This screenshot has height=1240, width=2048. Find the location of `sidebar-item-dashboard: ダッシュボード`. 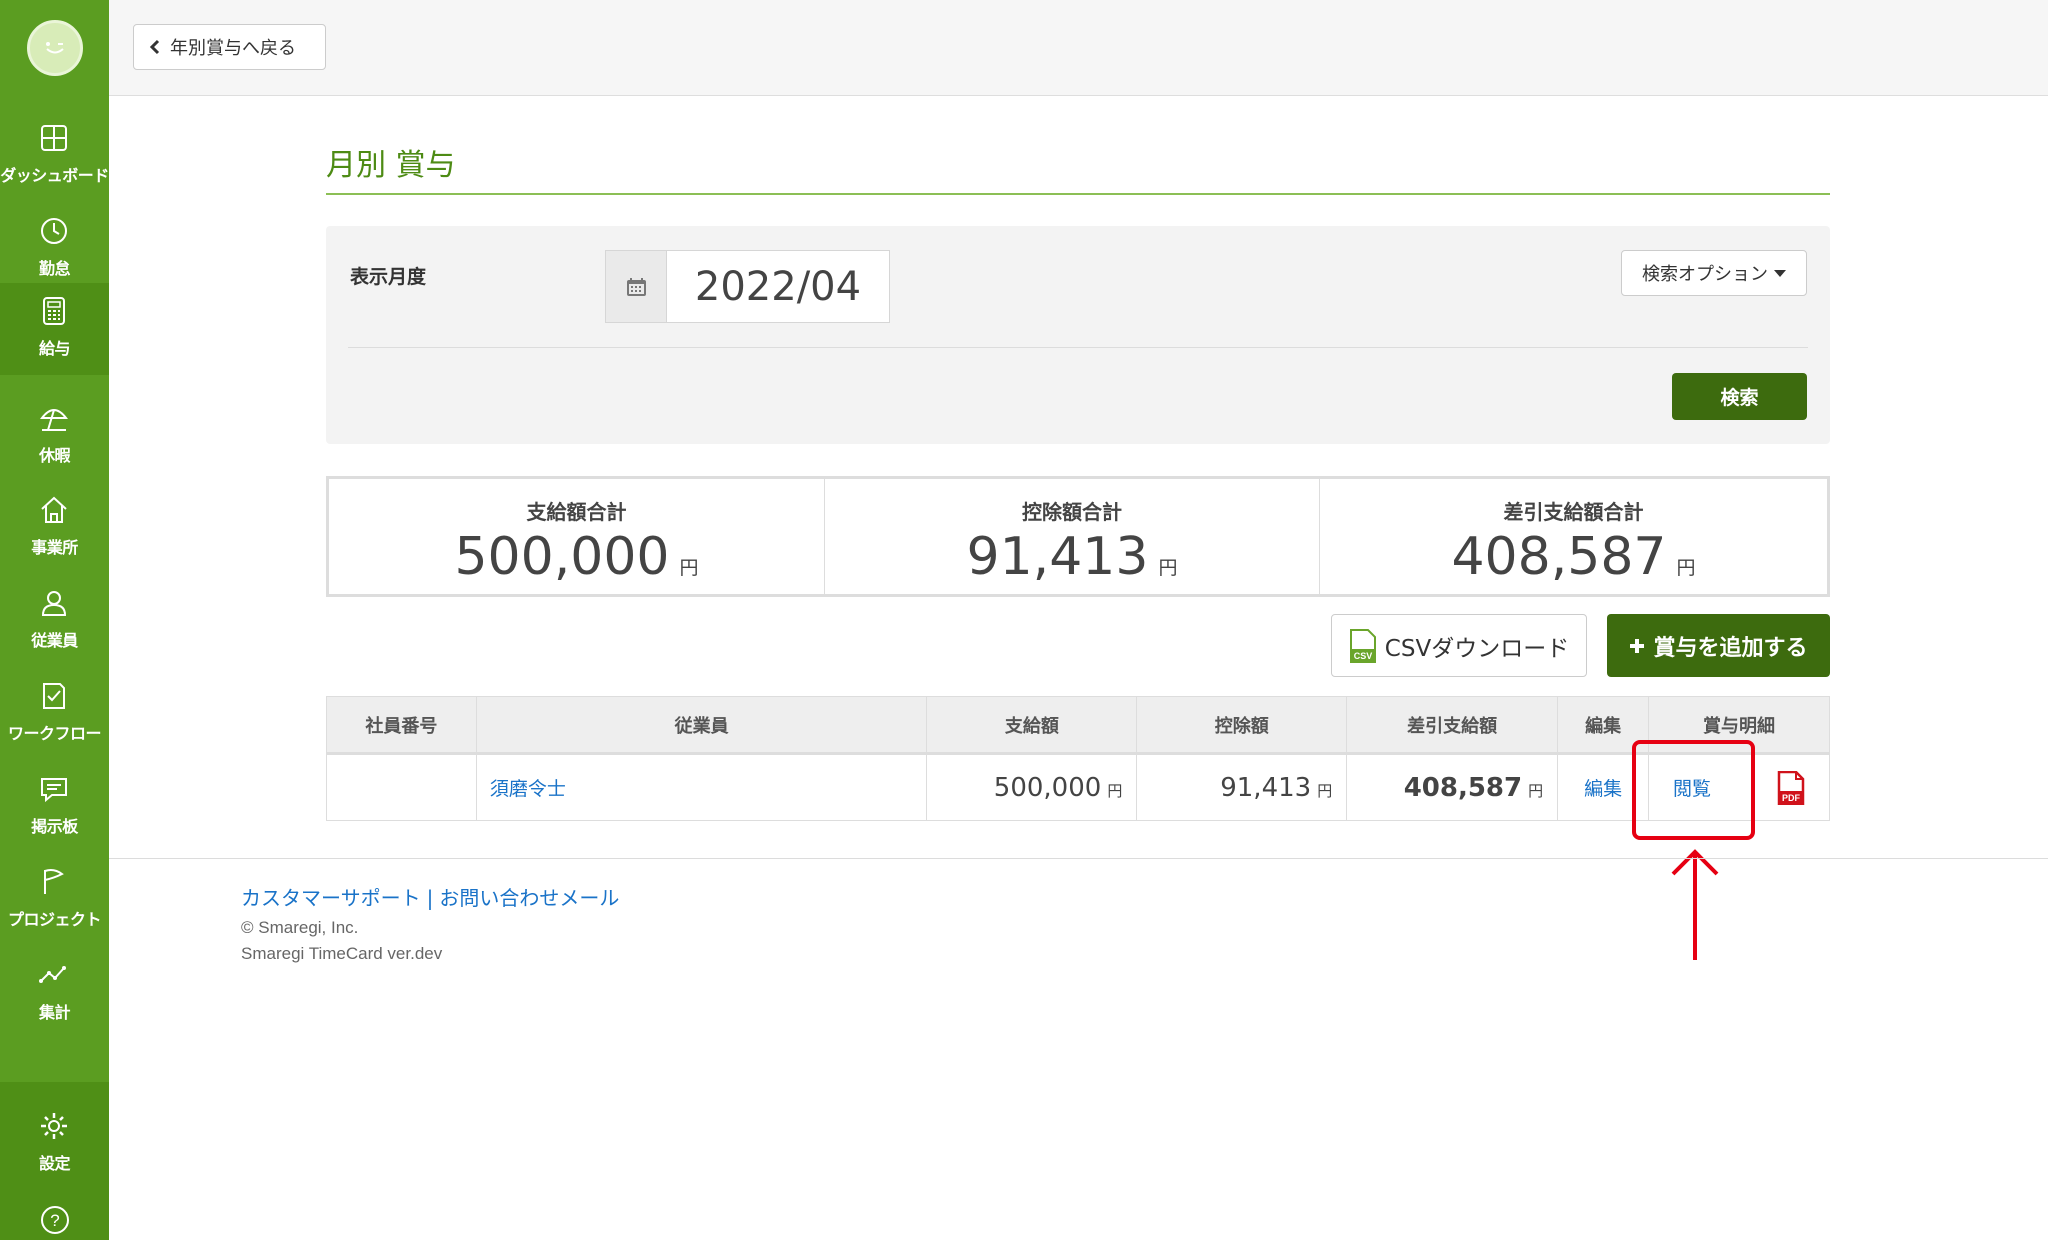

sidebar-item-dashboard: ダッシュボード is located at coordinates (54, 156).